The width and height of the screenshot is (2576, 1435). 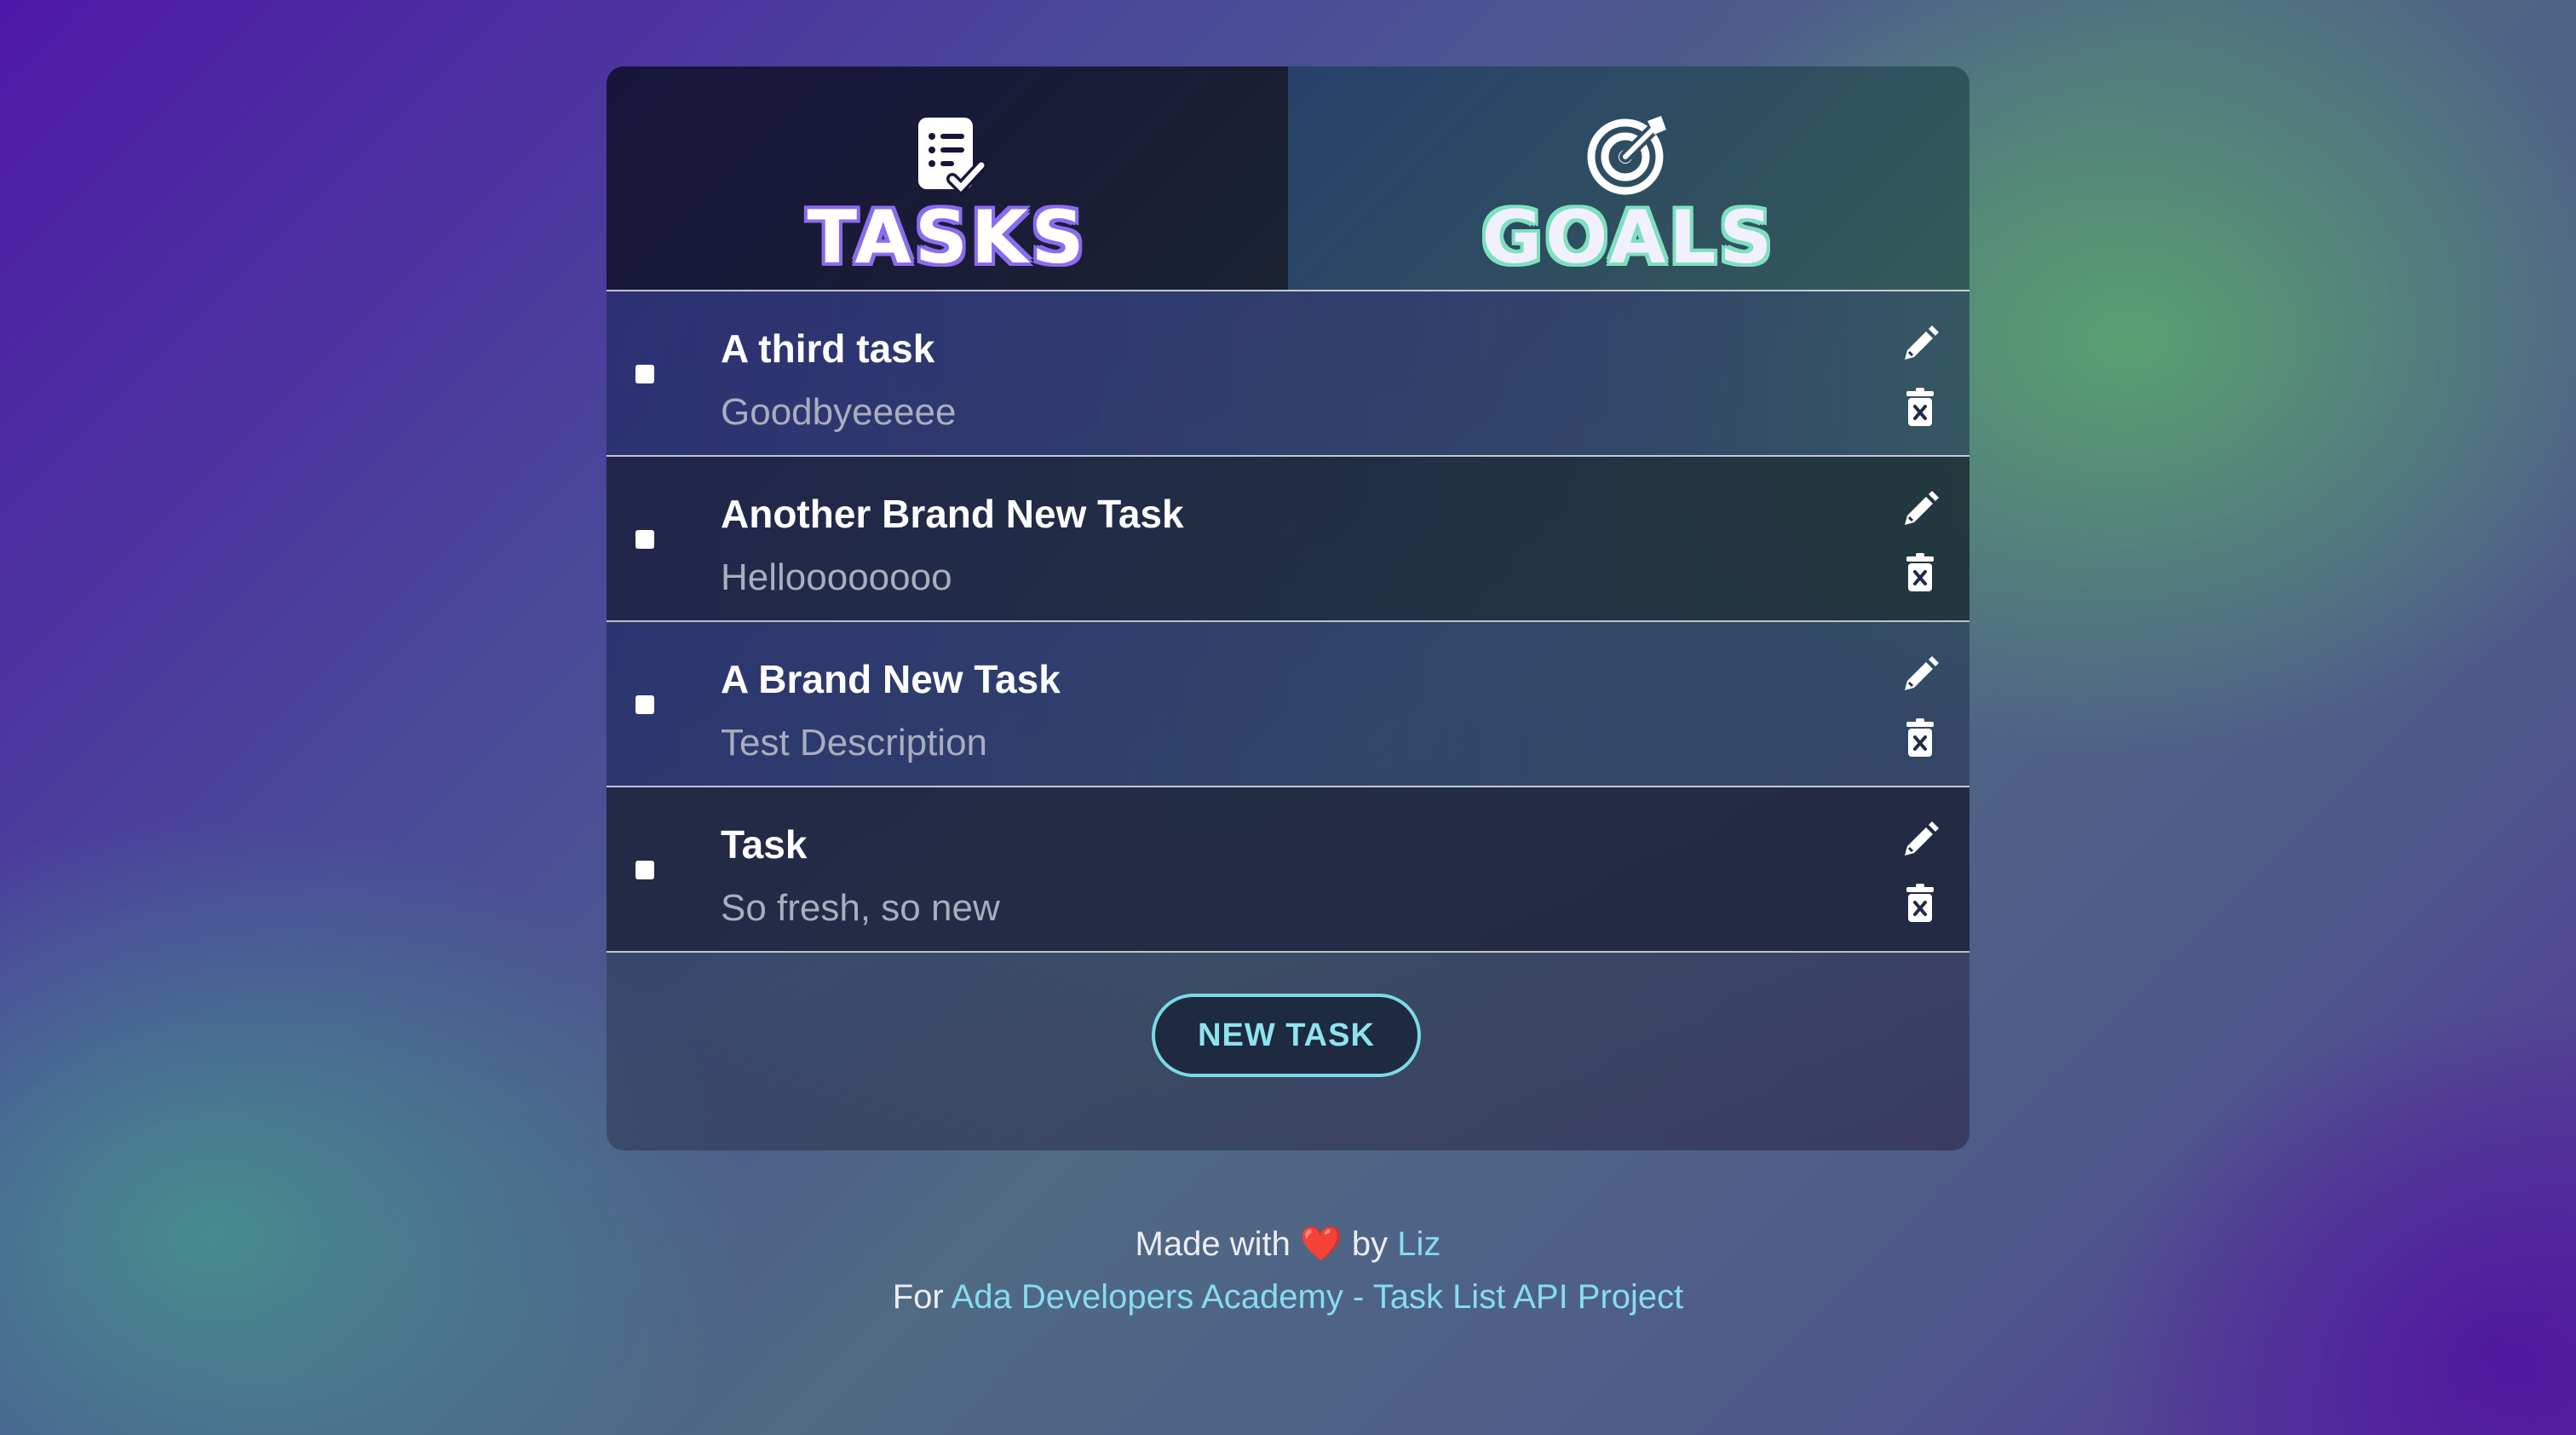 I want to click on tab-tasks: TASKS, so click(x=948, y=178).